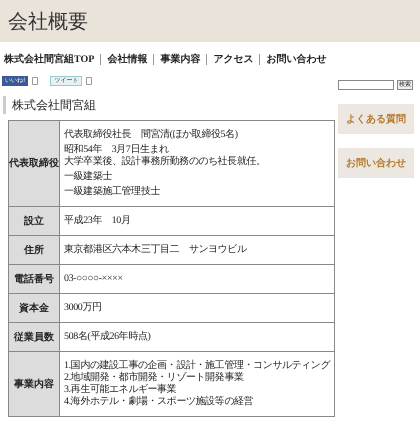  Describe the element at coordinates (34, 163) in the screenshot. I see `row-label: 代表取締役` at that location.